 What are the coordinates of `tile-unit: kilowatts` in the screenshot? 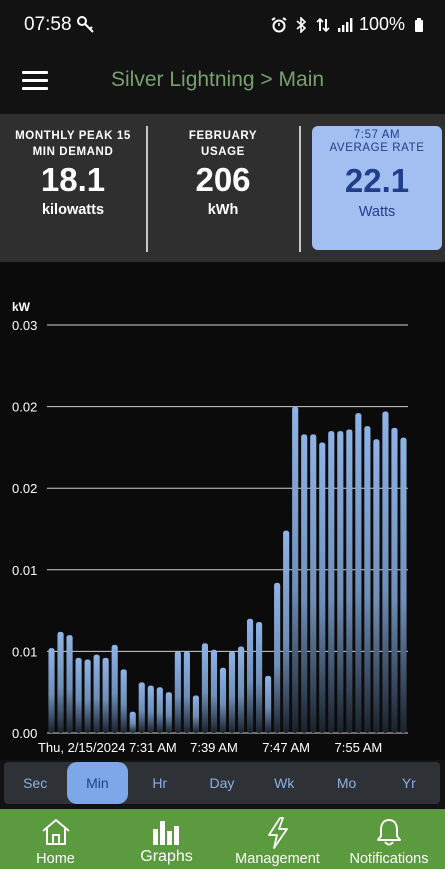 It's located at (73, 210).